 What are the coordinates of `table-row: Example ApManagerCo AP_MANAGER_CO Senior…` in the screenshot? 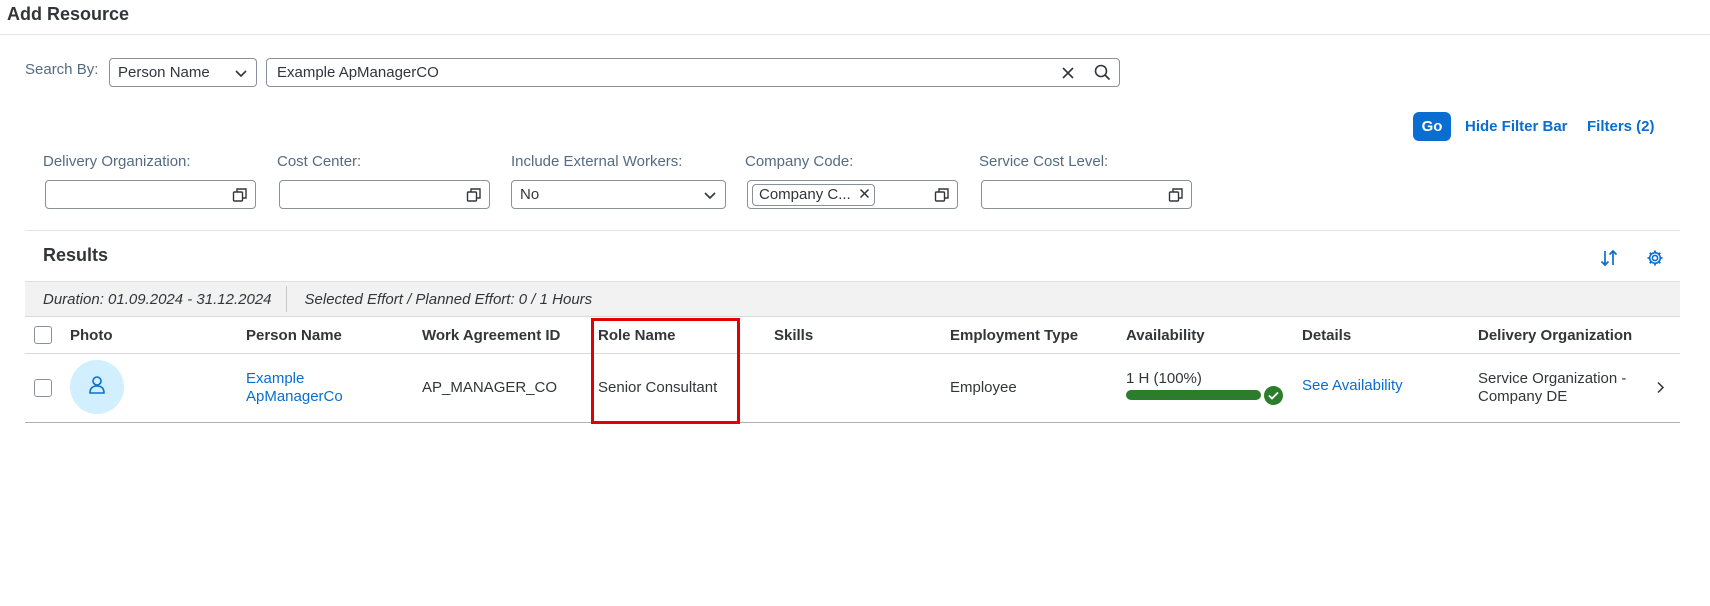 It's located at (852, 388).